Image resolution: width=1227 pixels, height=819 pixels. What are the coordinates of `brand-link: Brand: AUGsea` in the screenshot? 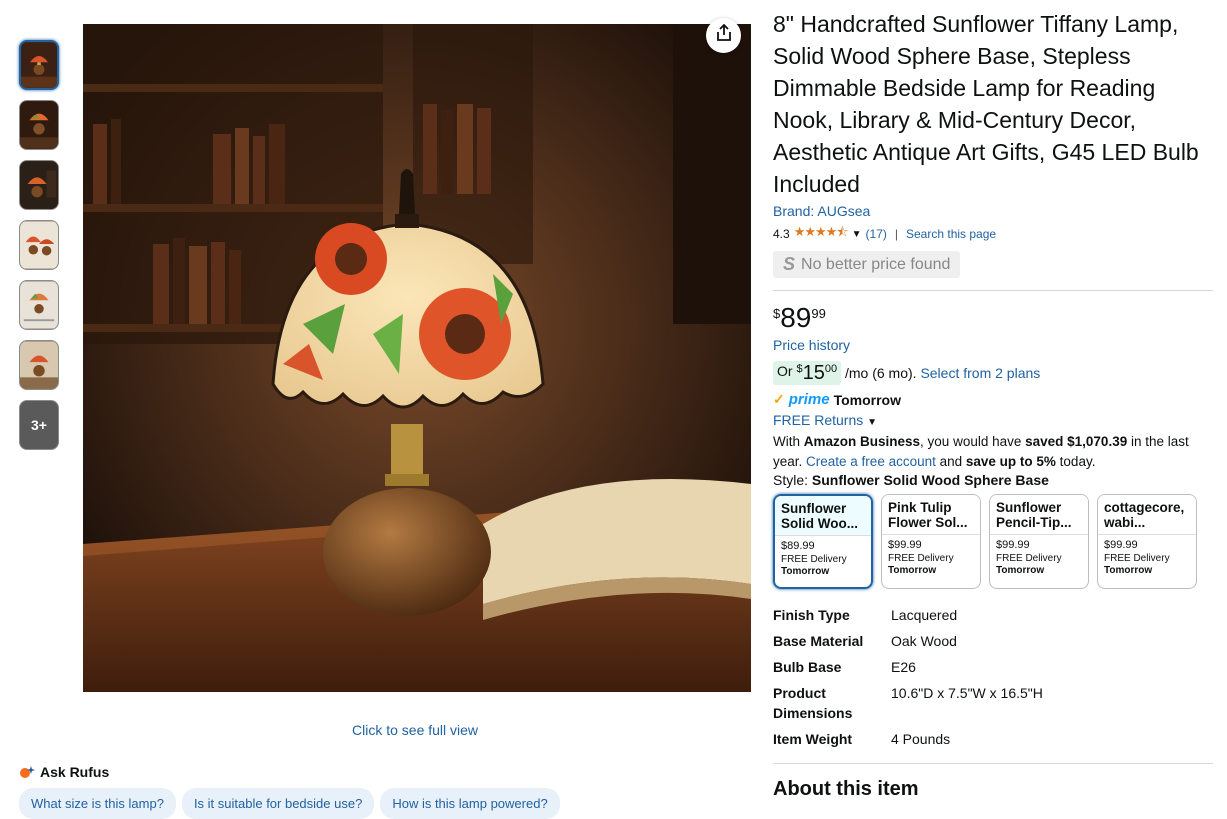 It's located at (821, 211).